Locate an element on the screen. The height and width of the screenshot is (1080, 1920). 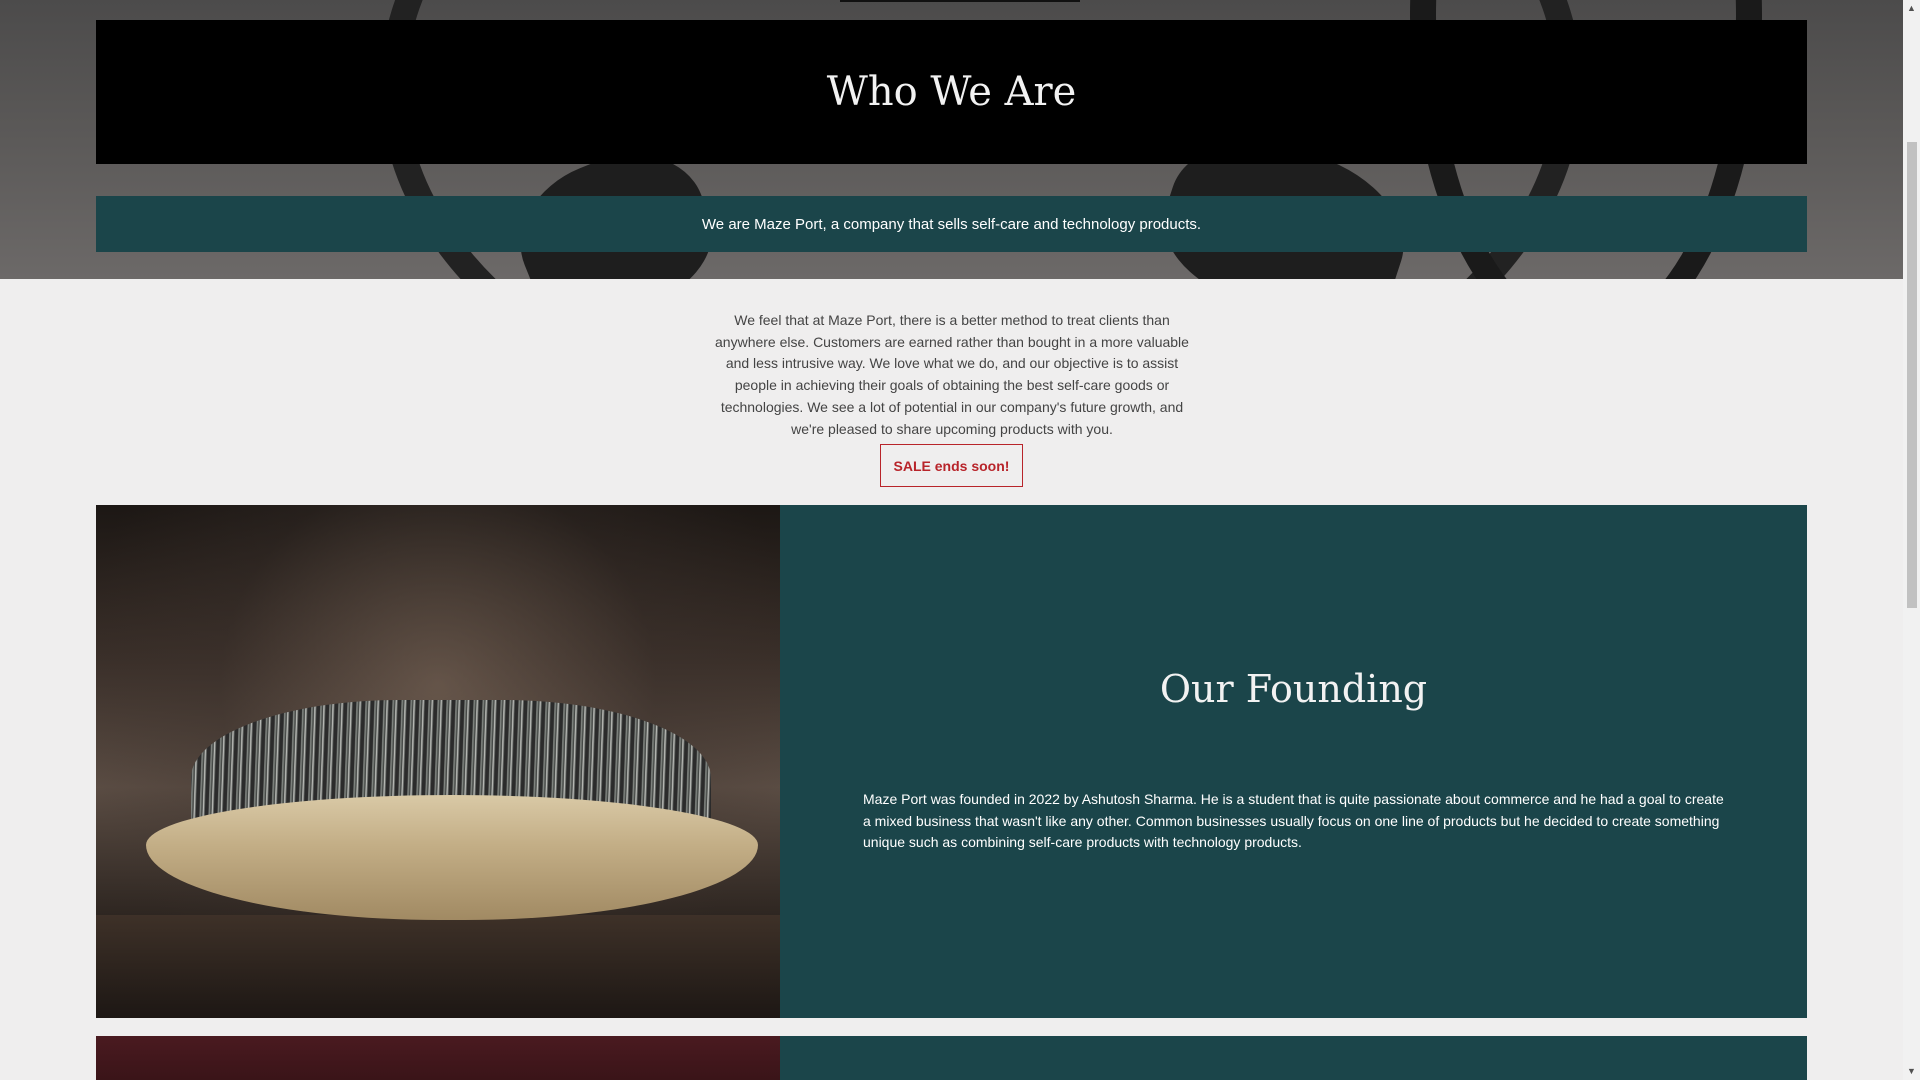
next-section-image is located at coordinates (438, 1058).